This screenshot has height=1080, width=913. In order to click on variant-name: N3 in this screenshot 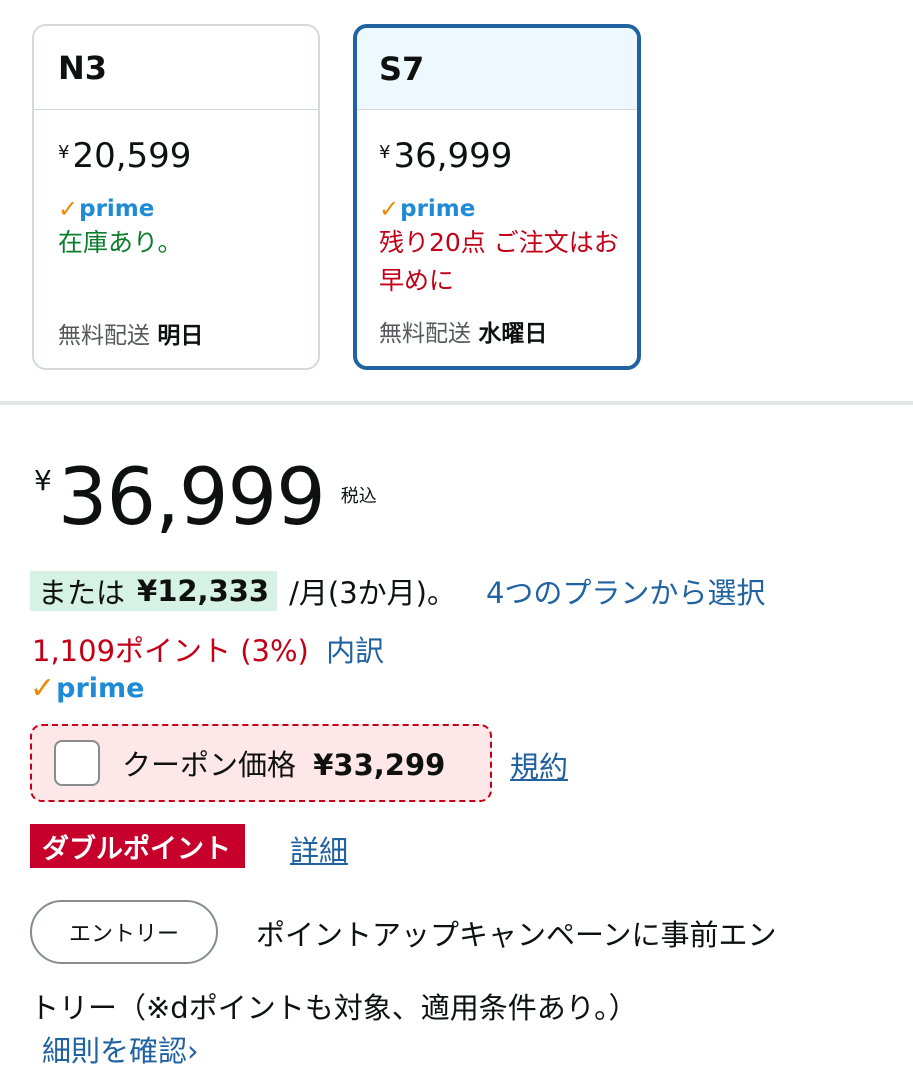, I will do `click(176, 68)`.